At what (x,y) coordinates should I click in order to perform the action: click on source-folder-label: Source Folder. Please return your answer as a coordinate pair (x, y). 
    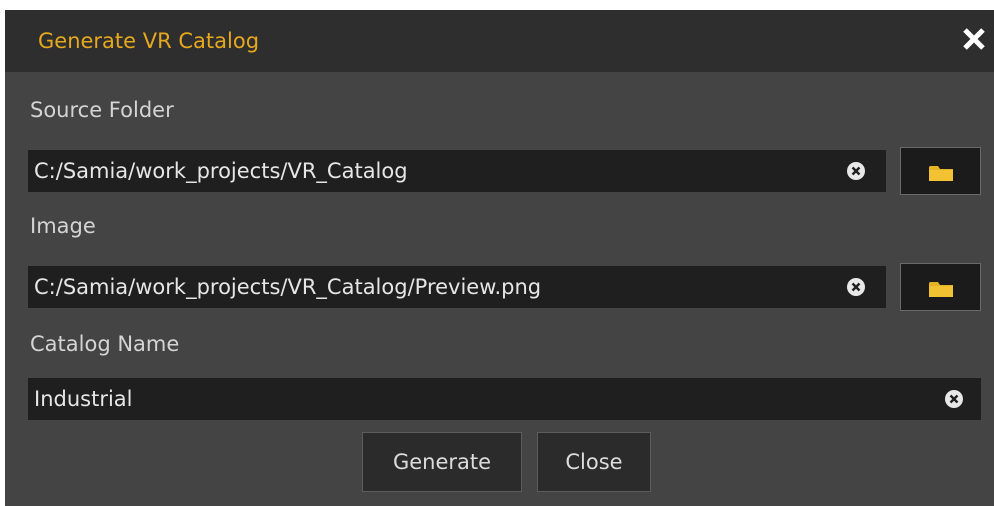
    Looking at the image, I should click on (102, 110).